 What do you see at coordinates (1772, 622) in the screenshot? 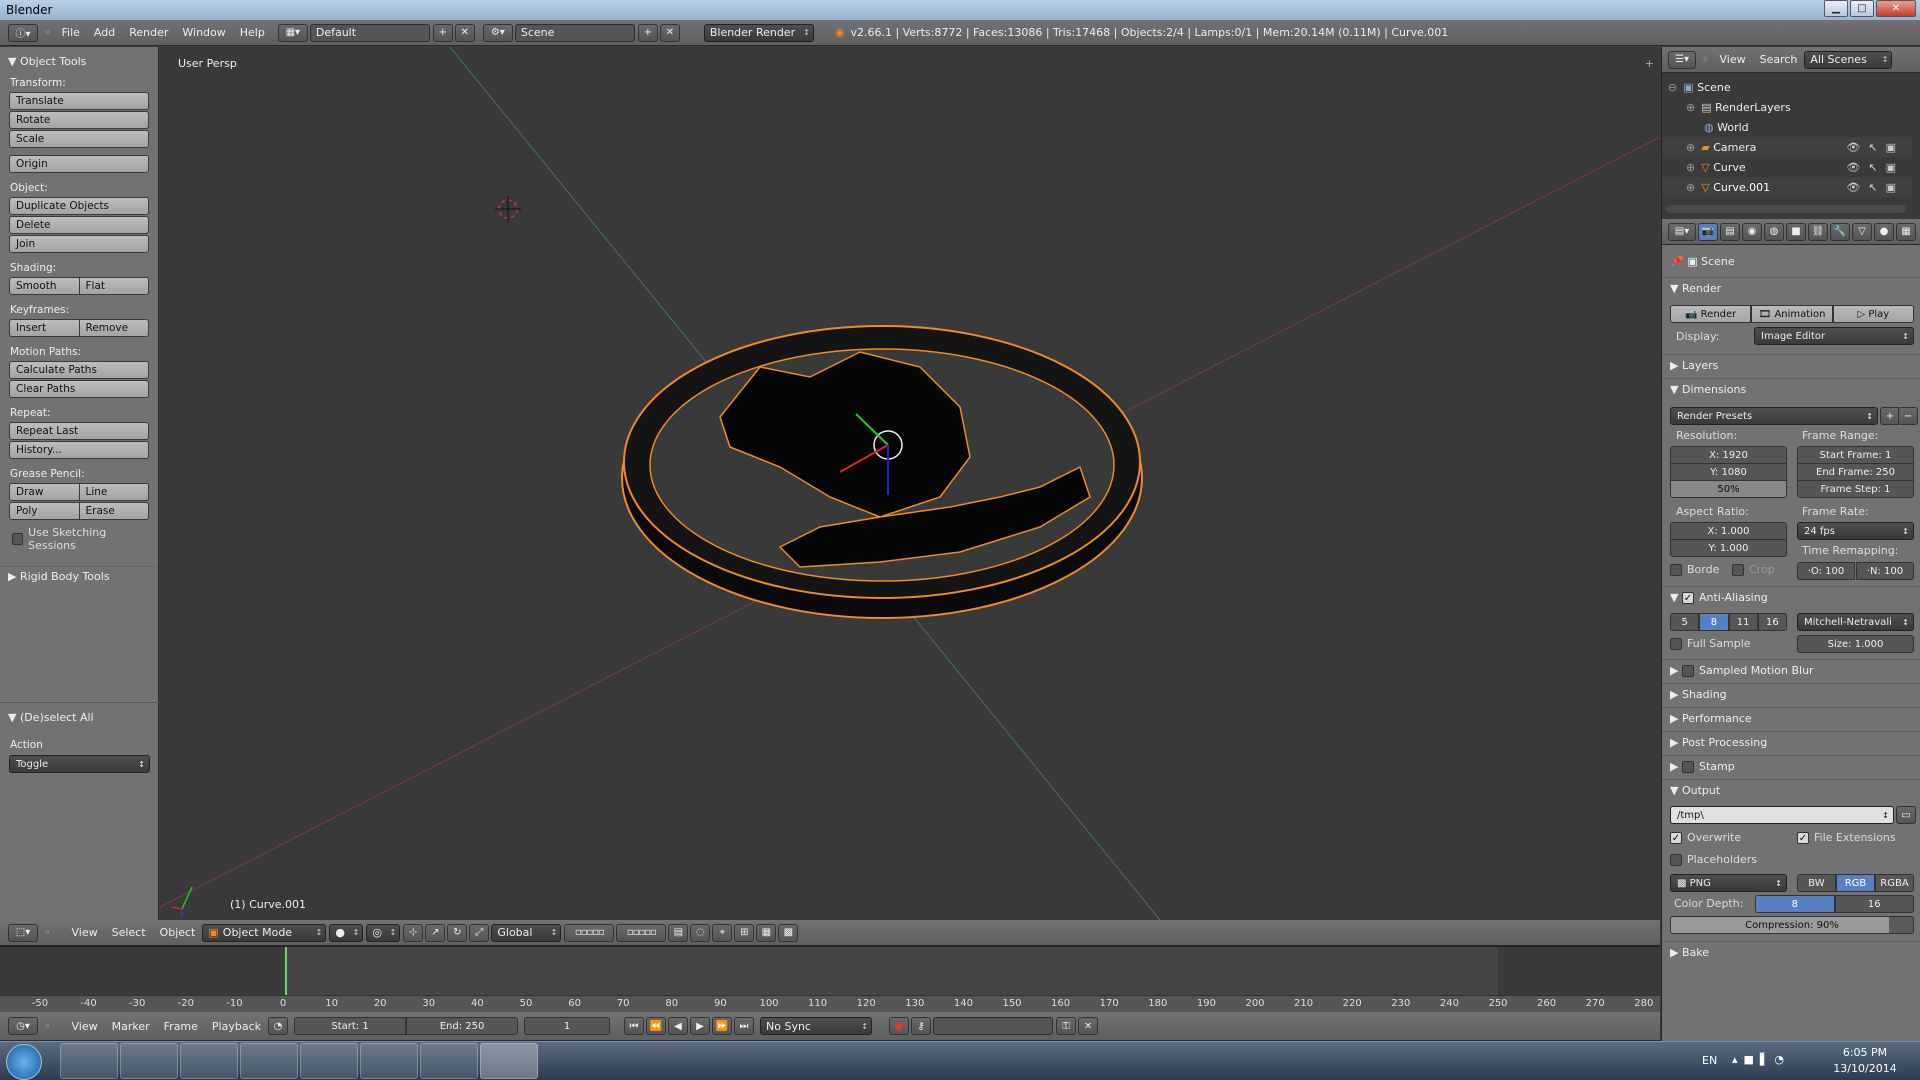
I see `aa-samples-16: 16` at bounding box center [1772, 622].